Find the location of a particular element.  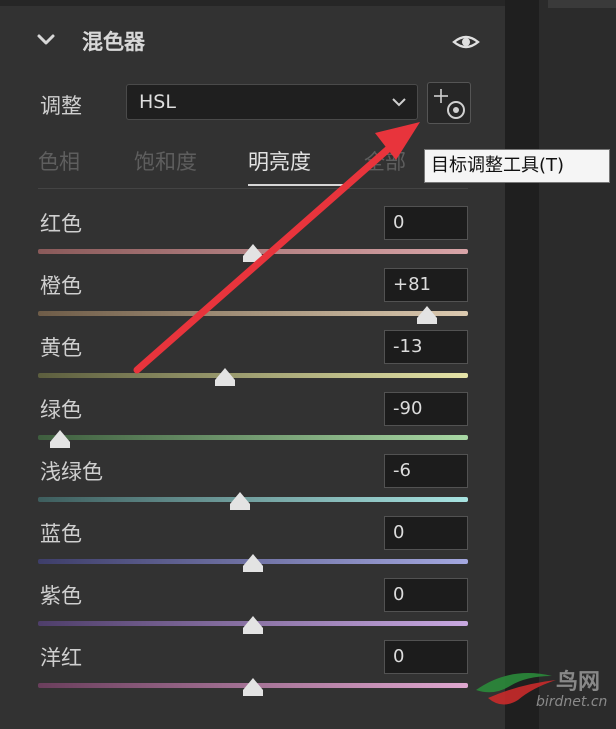

adjust-select: HSL is located at coordinates (272, 102).